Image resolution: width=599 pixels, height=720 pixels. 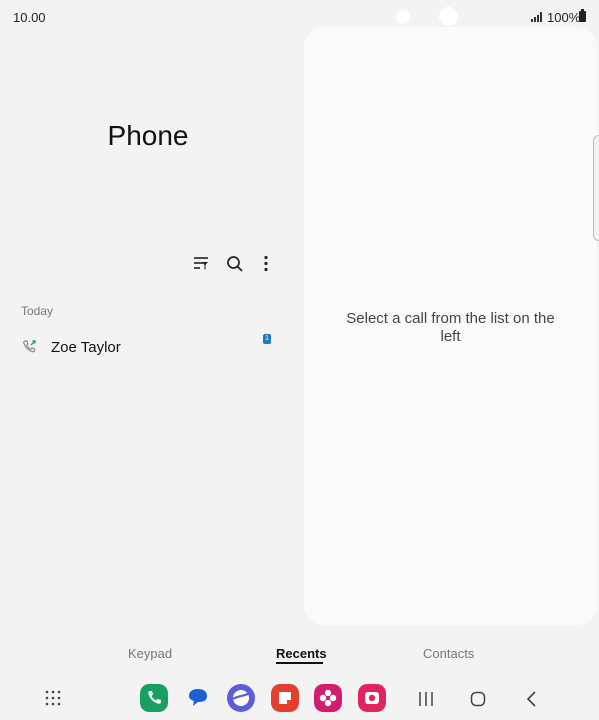 I want to click on signal-icon, so click(x=536, y=17).